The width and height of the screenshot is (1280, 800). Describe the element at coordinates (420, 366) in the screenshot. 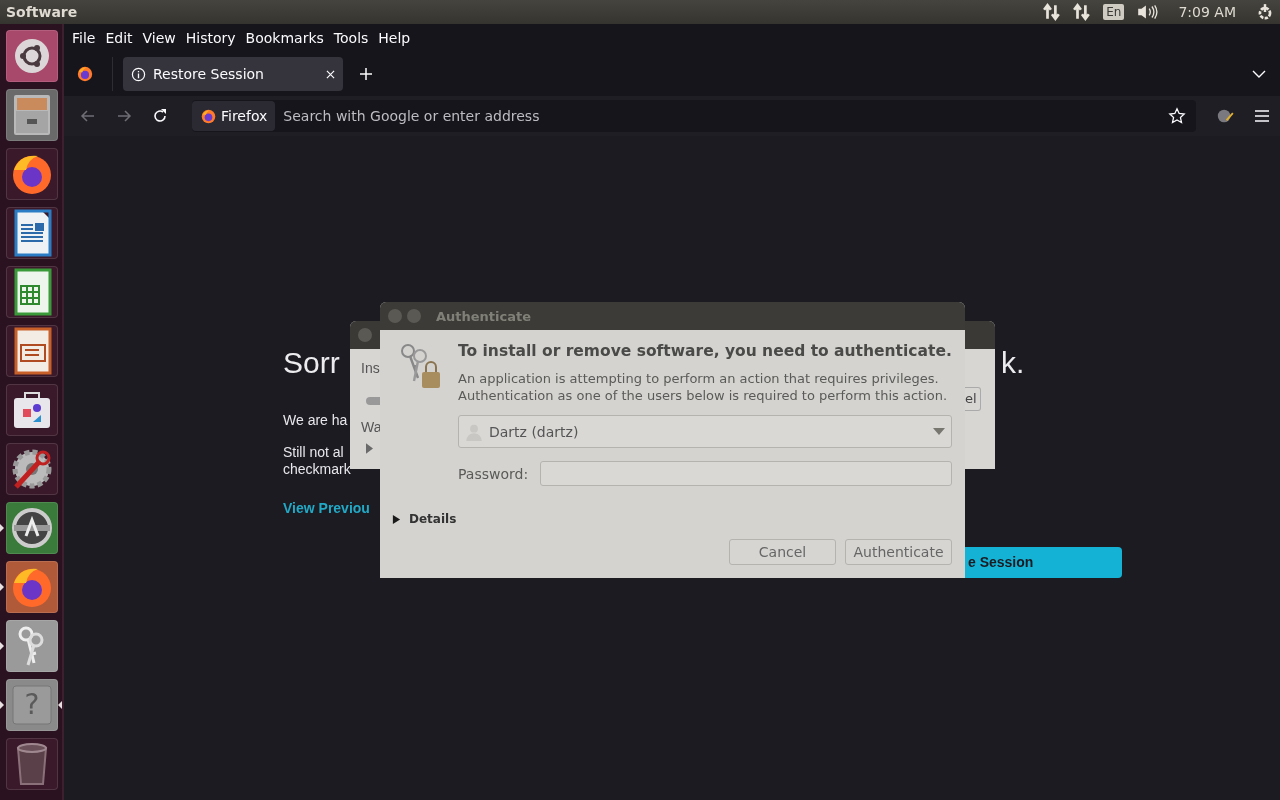

I see `keys-icon` at that location.